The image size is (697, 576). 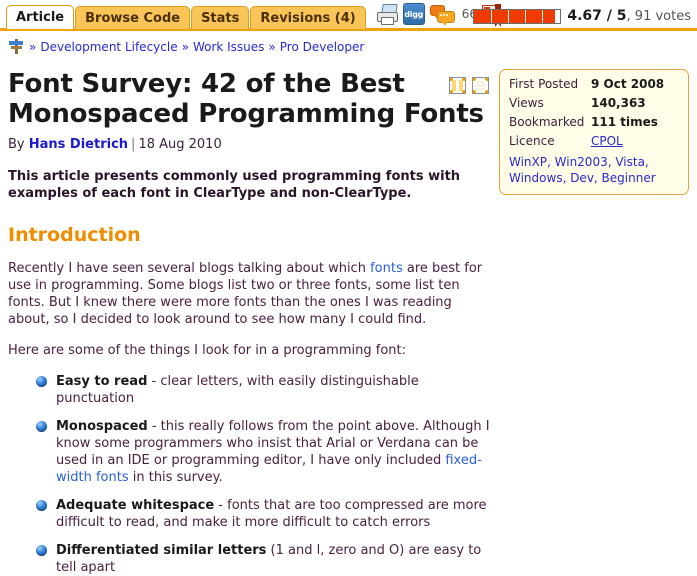 I want to click on info-value-bookmarked: 111 times, so click(x=624, y=122).